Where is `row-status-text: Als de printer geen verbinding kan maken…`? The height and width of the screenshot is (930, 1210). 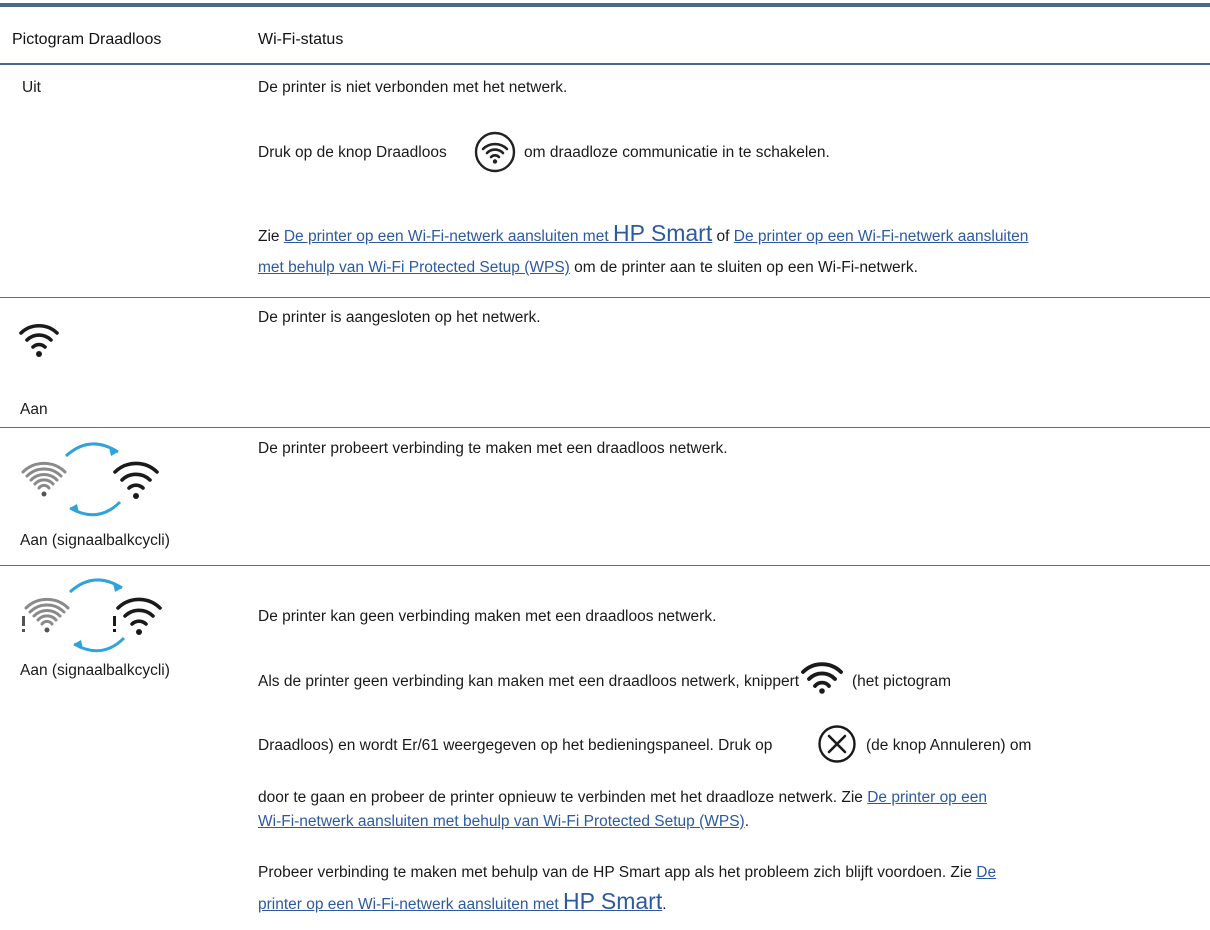
row-status-text: Als de printer geen verbinding kan maken… is located at coordinates (529, 681).